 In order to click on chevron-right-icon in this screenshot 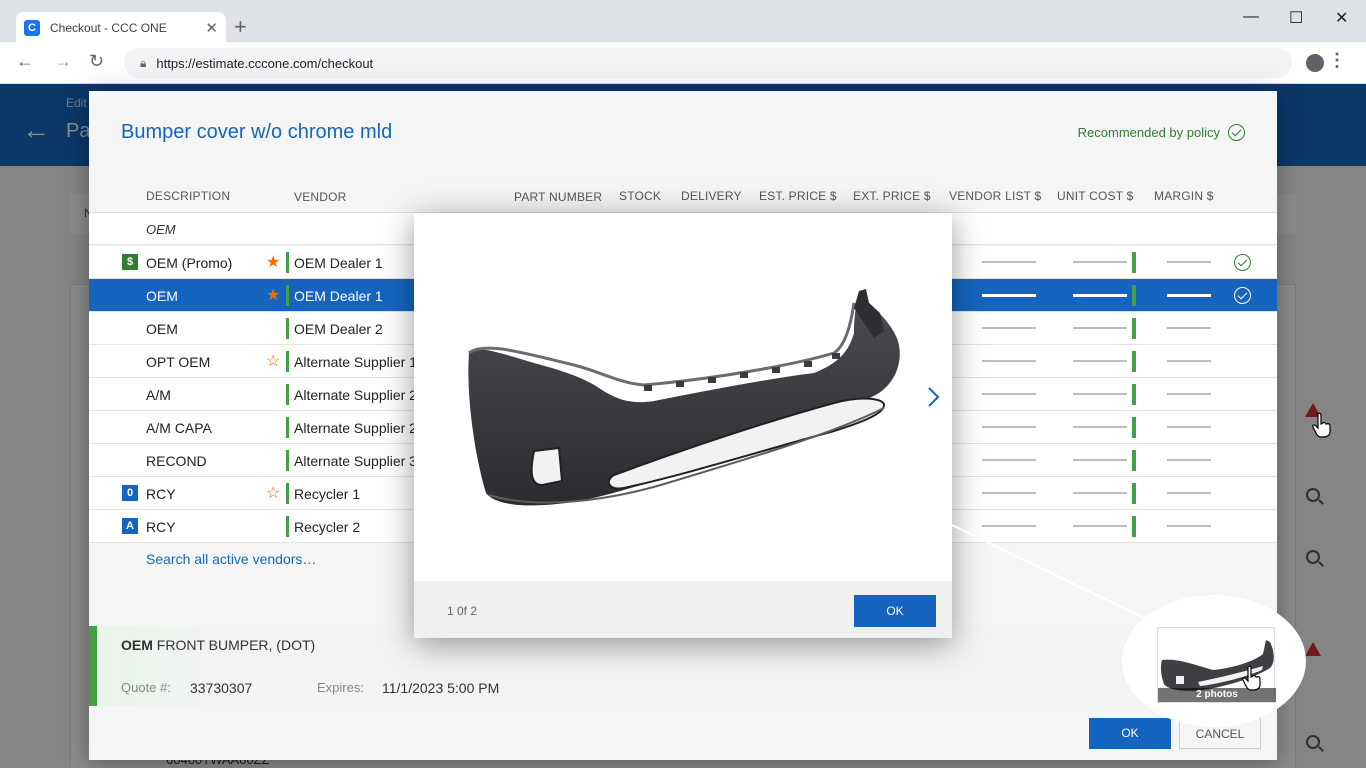, I will do `click(934, 397)`.